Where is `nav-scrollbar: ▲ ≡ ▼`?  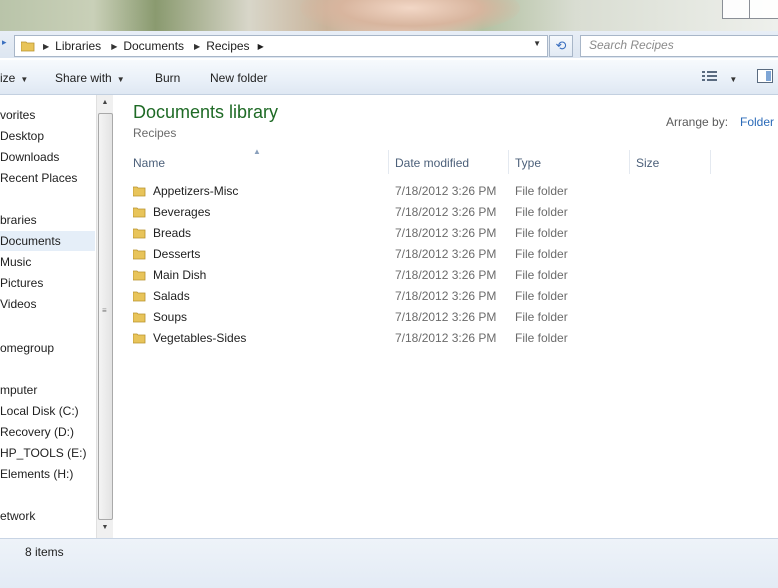 nav-scrollbar: ▲ ≡ ▼ is located at coordinates (104, 316).